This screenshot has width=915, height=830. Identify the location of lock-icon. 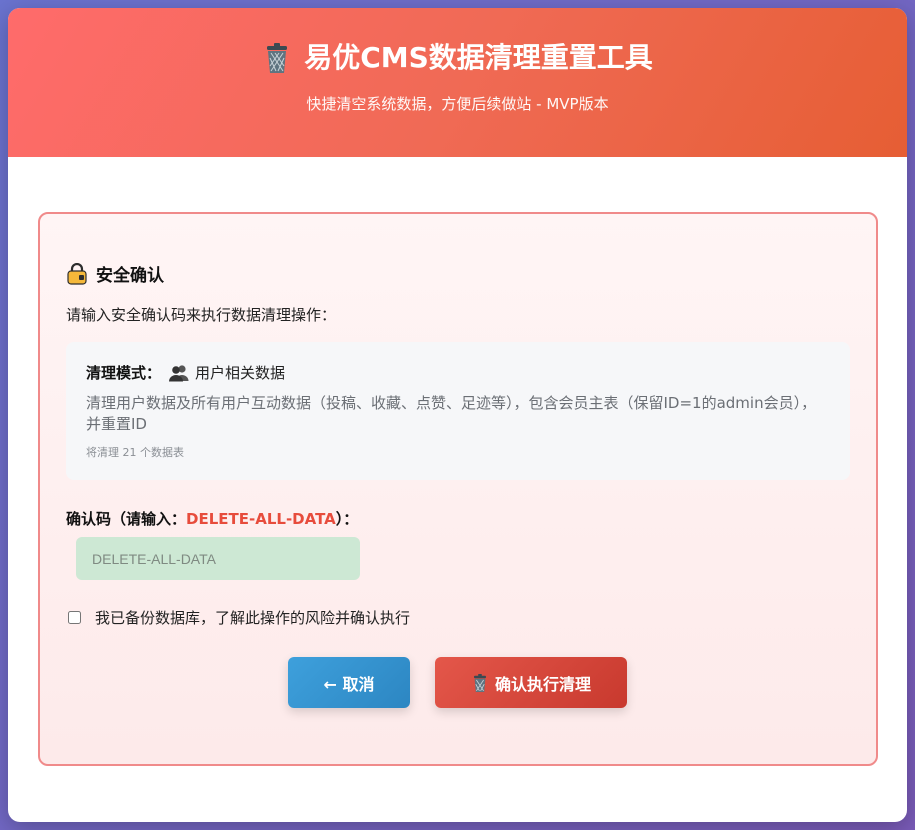
(77, 273).